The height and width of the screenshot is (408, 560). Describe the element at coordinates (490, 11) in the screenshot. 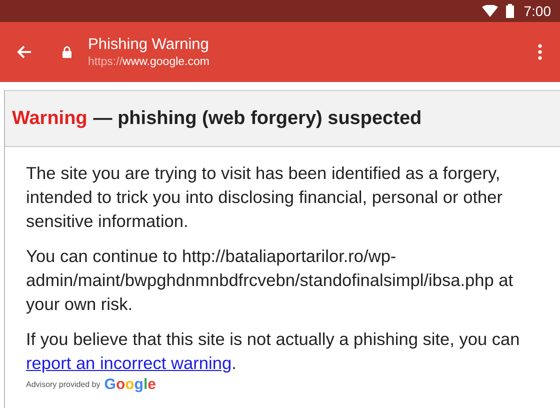

I see `wifi-icon` at that location.